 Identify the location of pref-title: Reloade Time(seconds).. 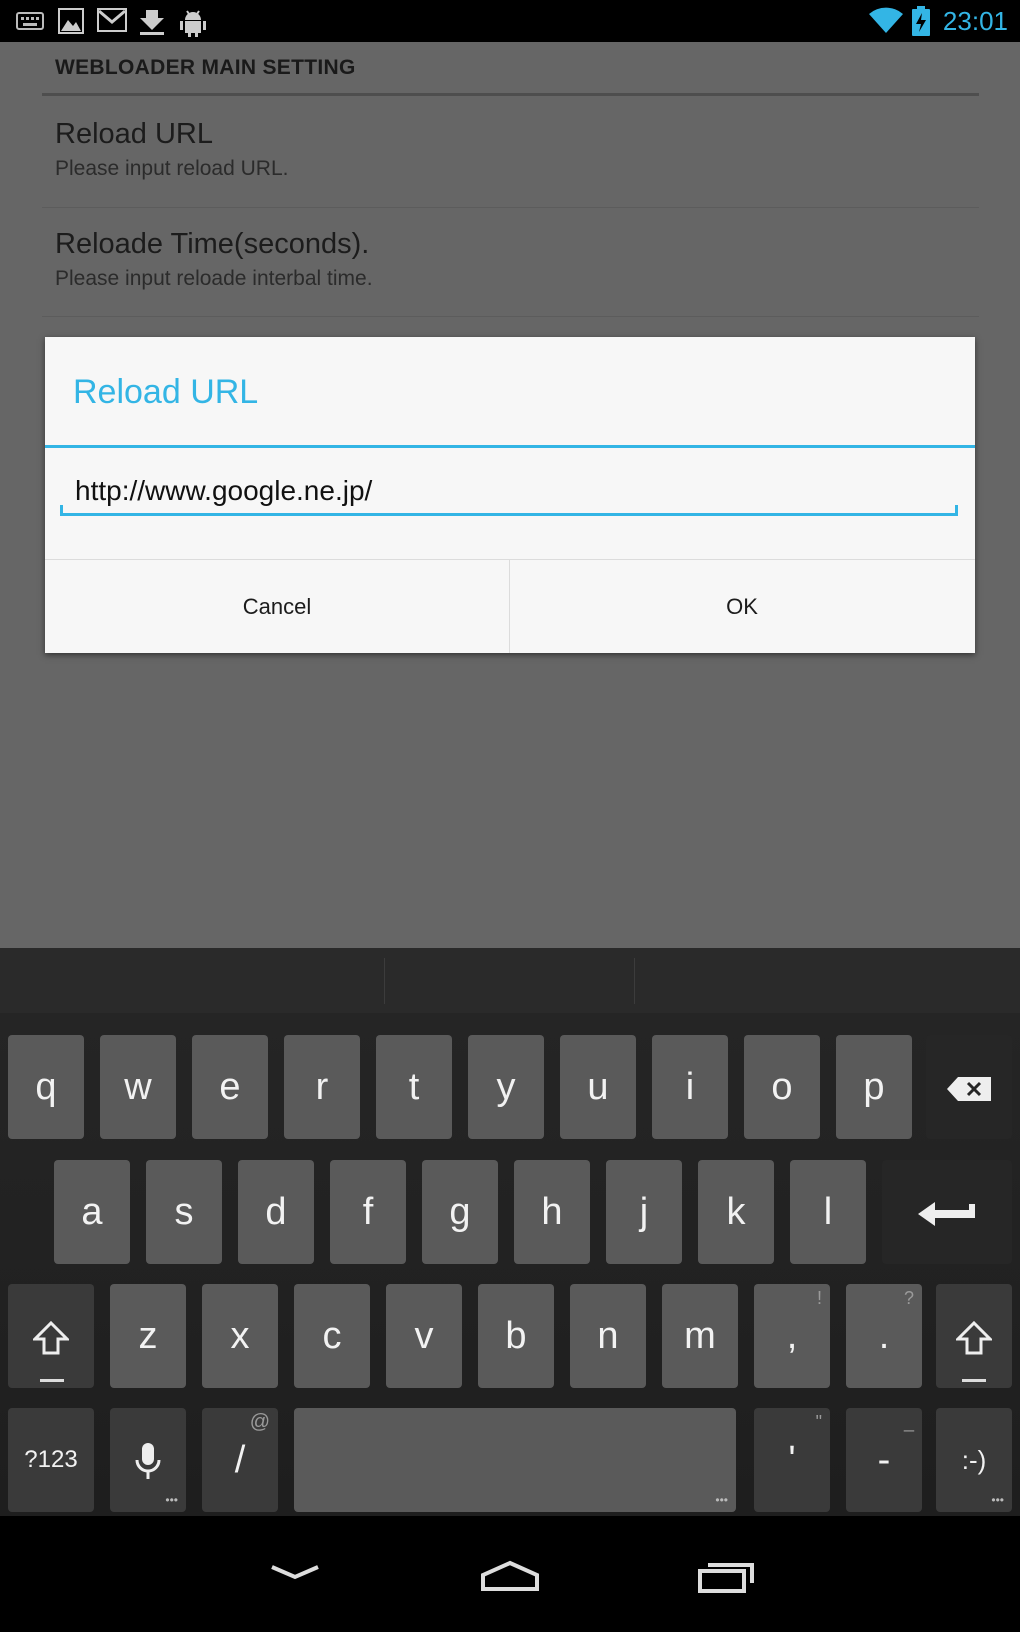
(212, 244).